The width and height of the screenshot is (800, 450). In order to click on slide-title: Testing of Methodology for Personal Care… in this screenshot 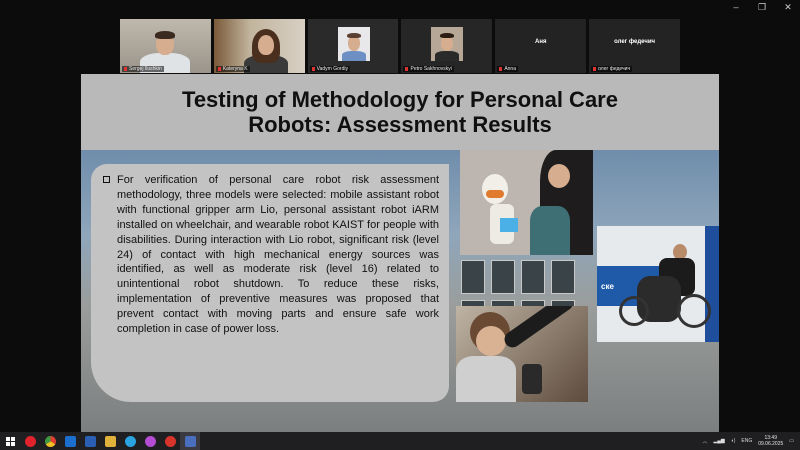, I will do `click(400, 112)`.